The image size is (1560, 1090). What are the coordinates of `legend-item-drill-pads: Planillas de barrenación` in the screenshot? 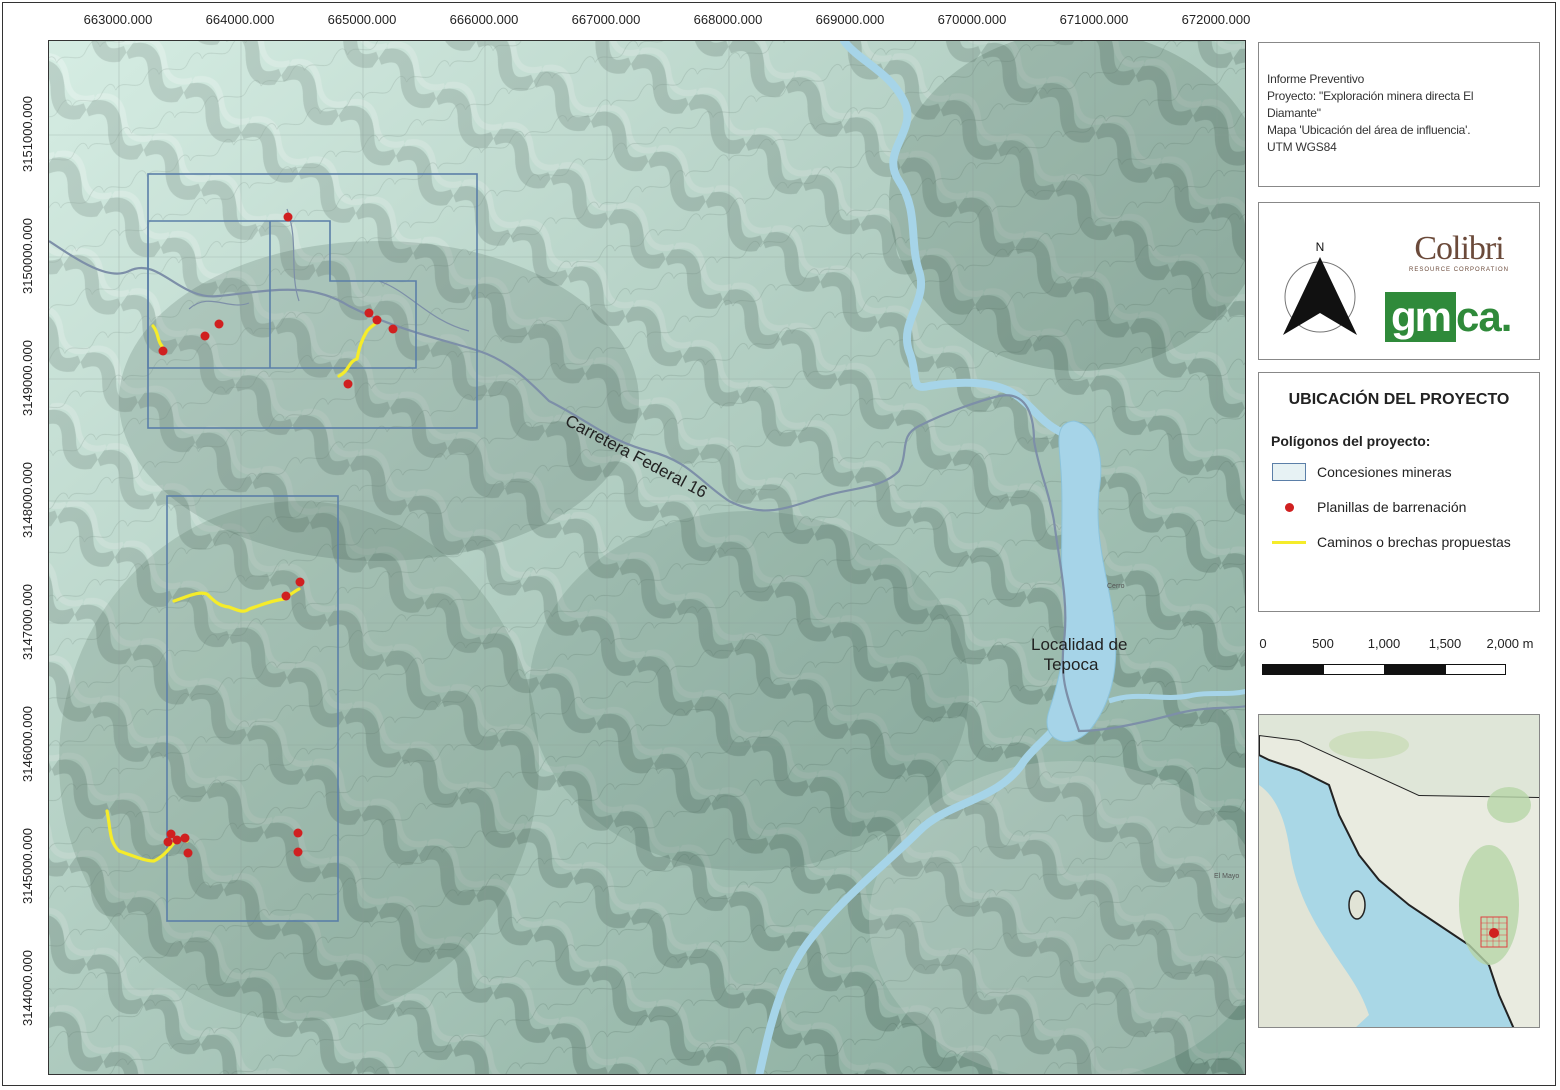 It's located at (1368, 507).